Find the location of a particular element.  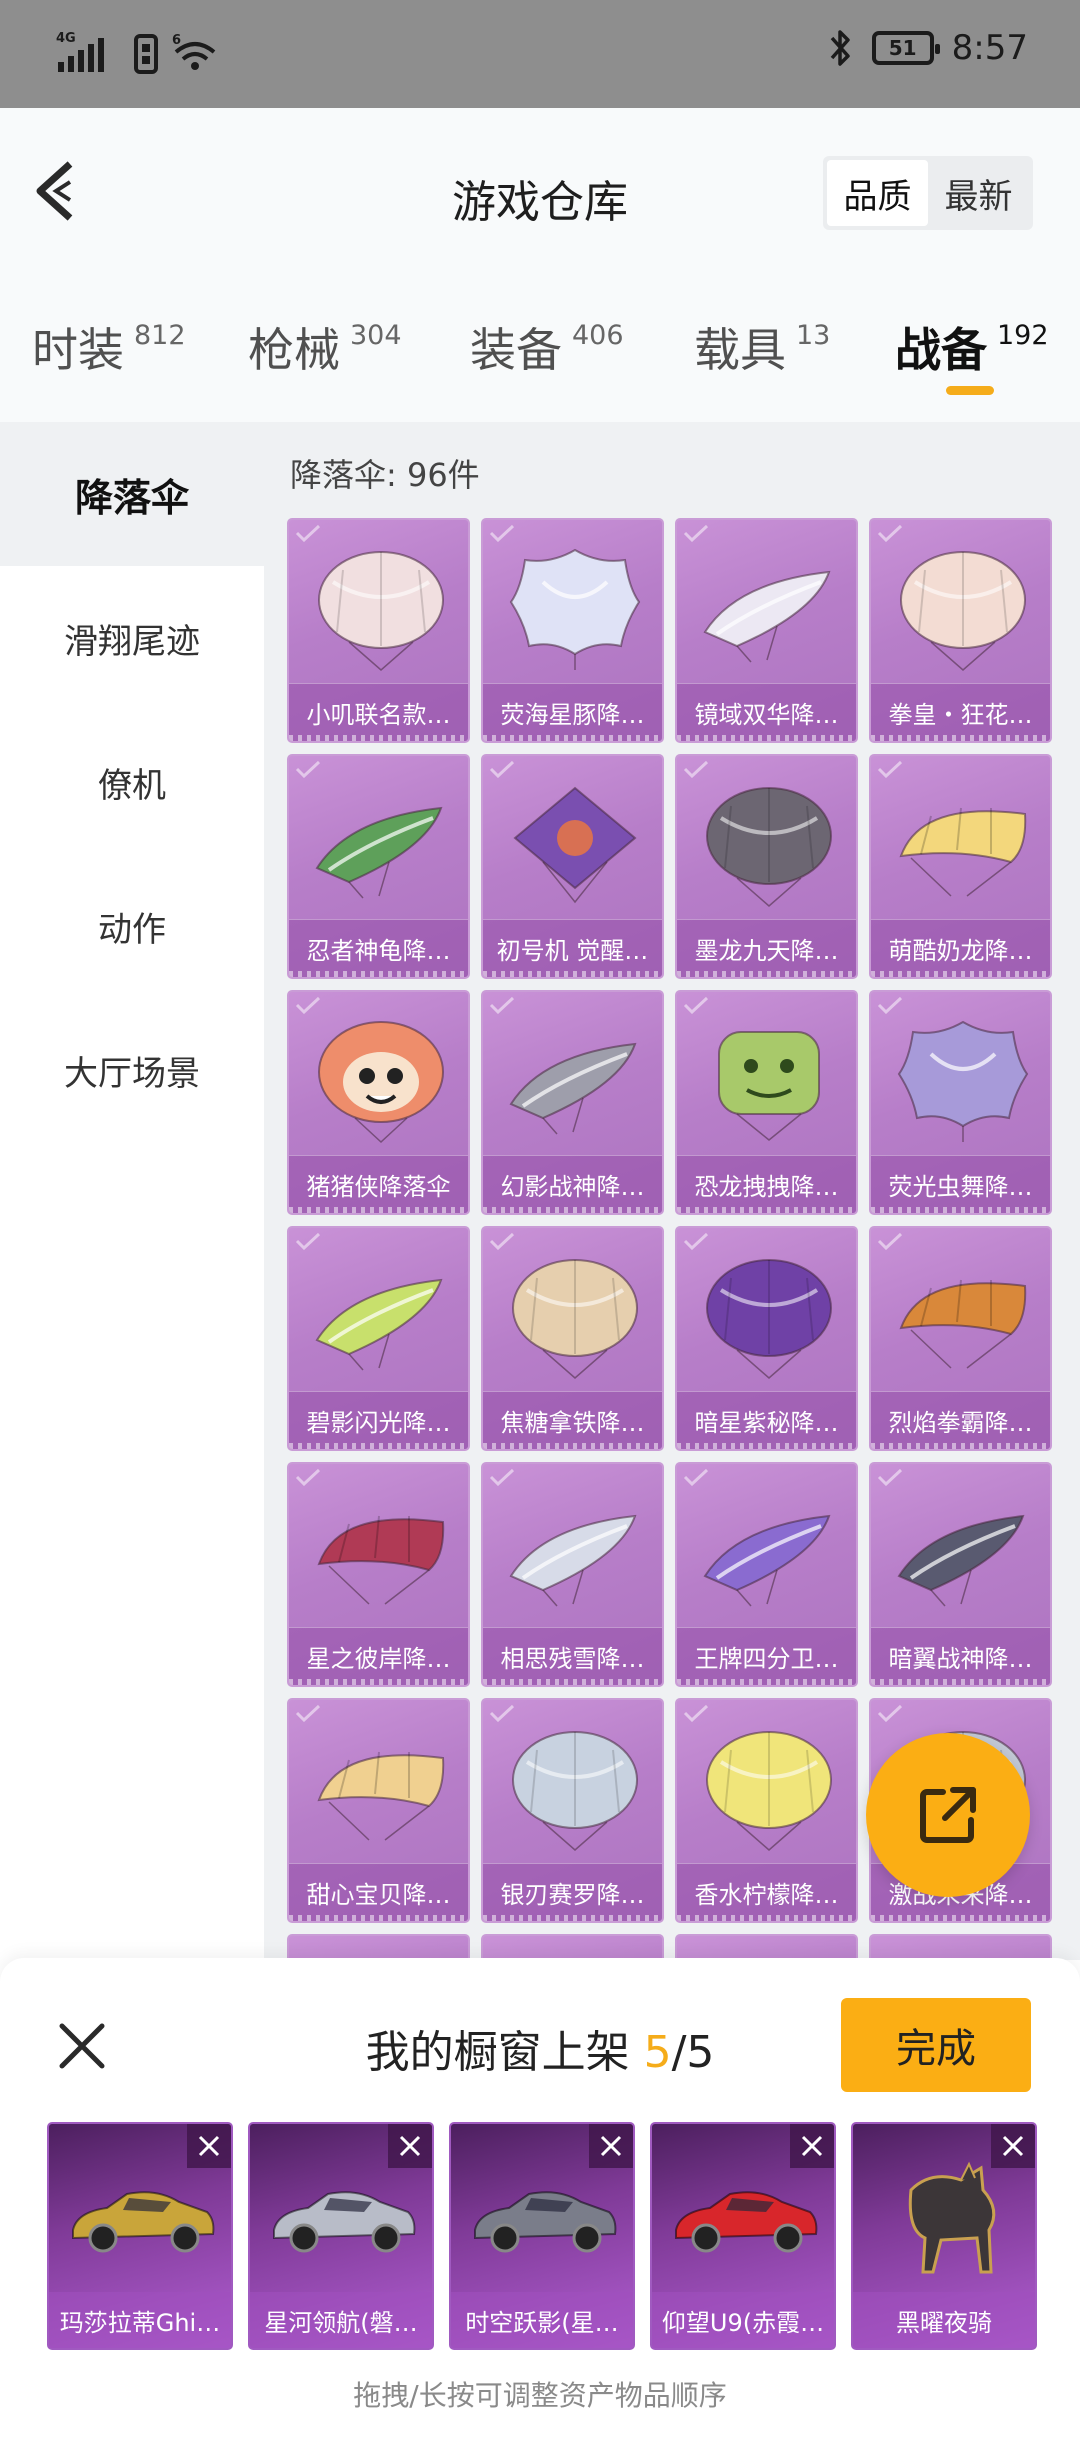

parachute-square-icon is located at coordinates (768, 1081).